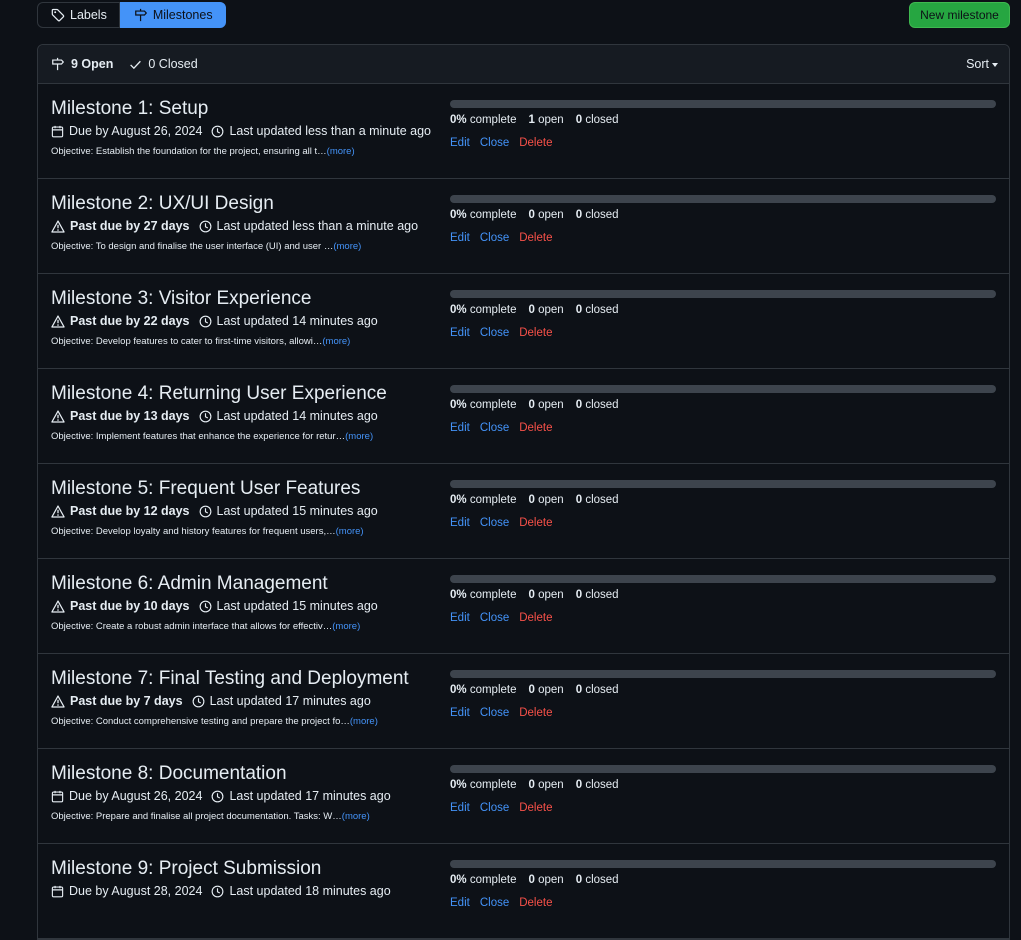 This screenshot has width=1021, height=940. I want to click on updated-text: Last updated 14 minutes ago, so click(297, 416).